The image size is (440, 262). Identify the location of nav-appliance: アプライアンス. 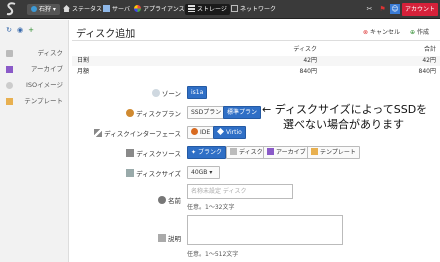
(159, 9).